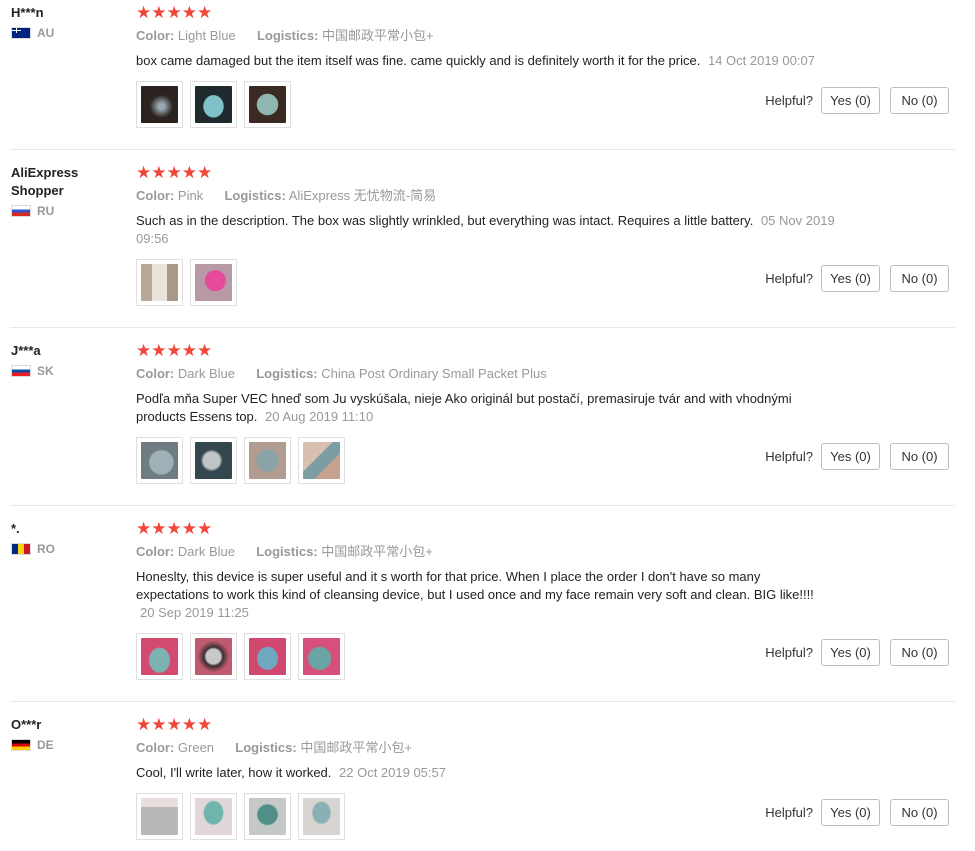  I want to click on logistics-value: AliExpress 无忧物流-简易, so click(362, 195).